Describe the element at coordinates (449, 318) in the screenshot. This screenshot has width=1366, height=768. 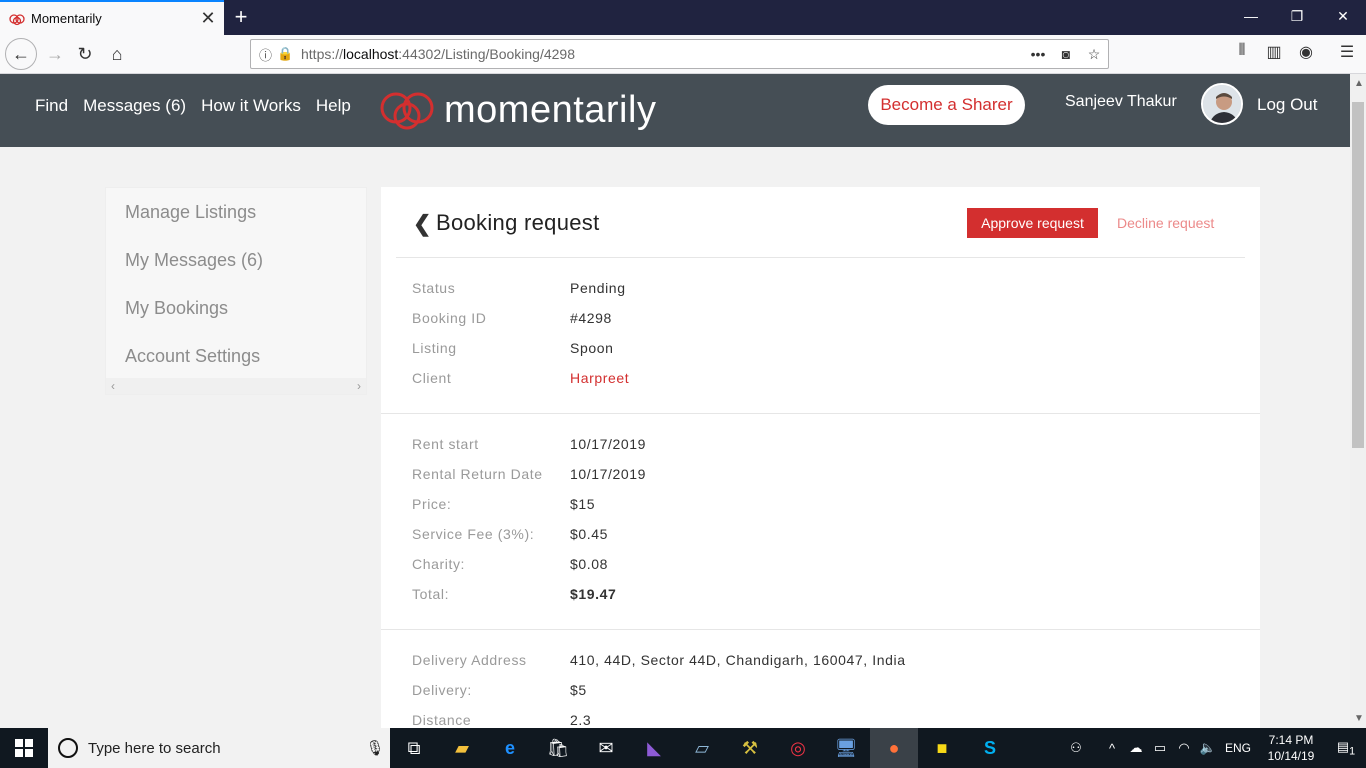
I see `detail-label: Booking ID` at that location.